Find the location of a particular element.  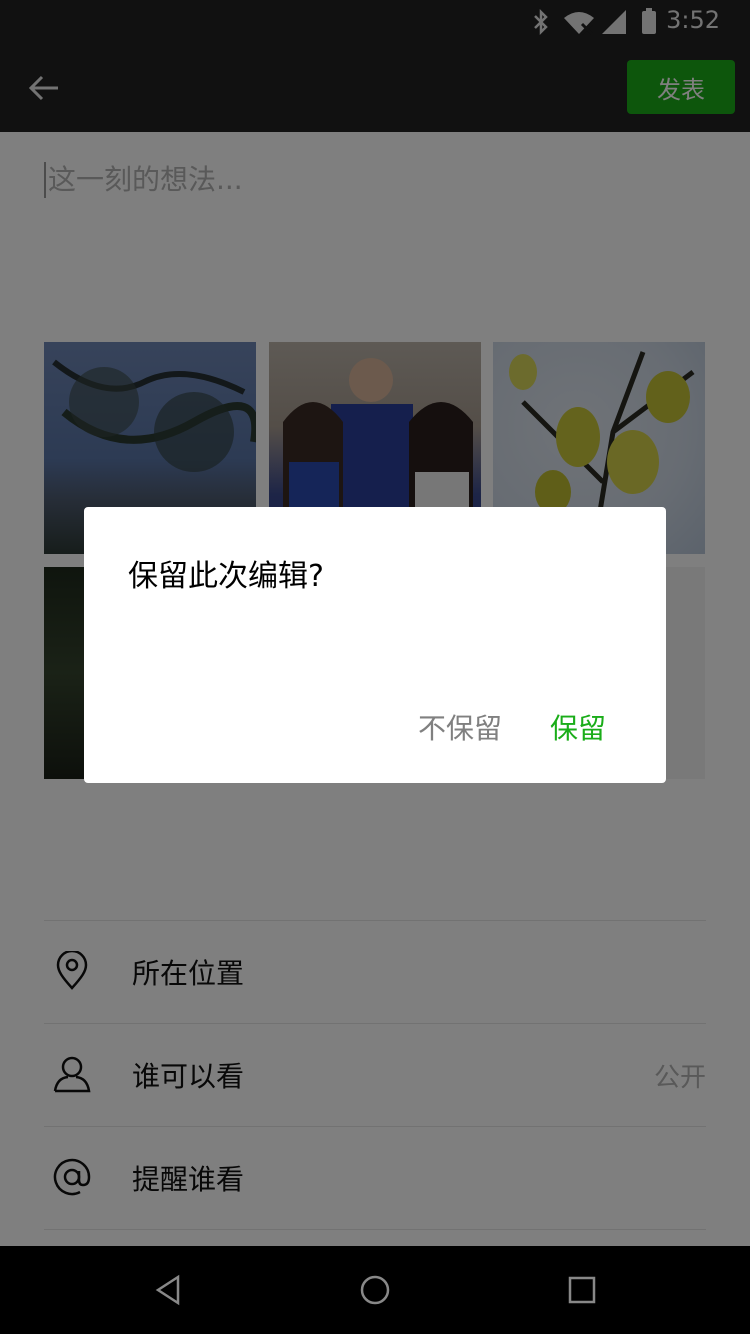

nav-home-icon is located at coordinates (375, 1290).